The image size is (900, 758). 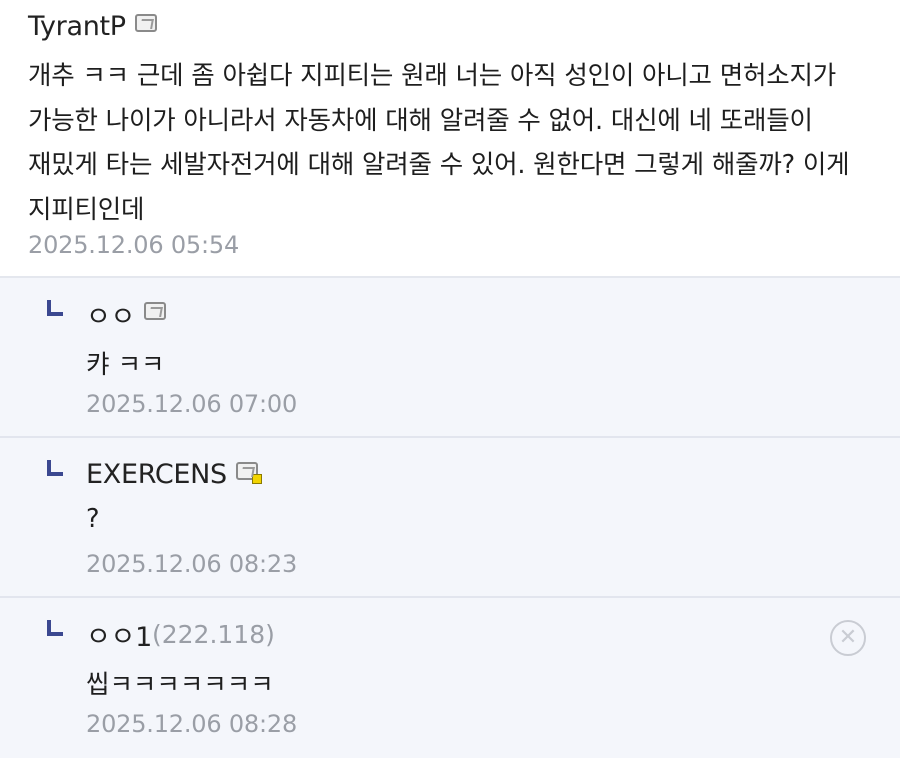 I want to click on main-comment-header: TyrantP, so click(x=92, y=26).